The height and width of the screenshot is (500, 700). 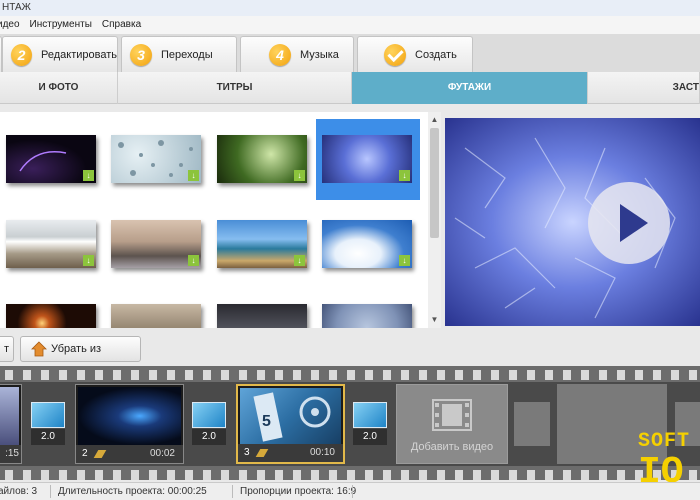 I want to click on clip-index: 3, so click(x=247, y=452).